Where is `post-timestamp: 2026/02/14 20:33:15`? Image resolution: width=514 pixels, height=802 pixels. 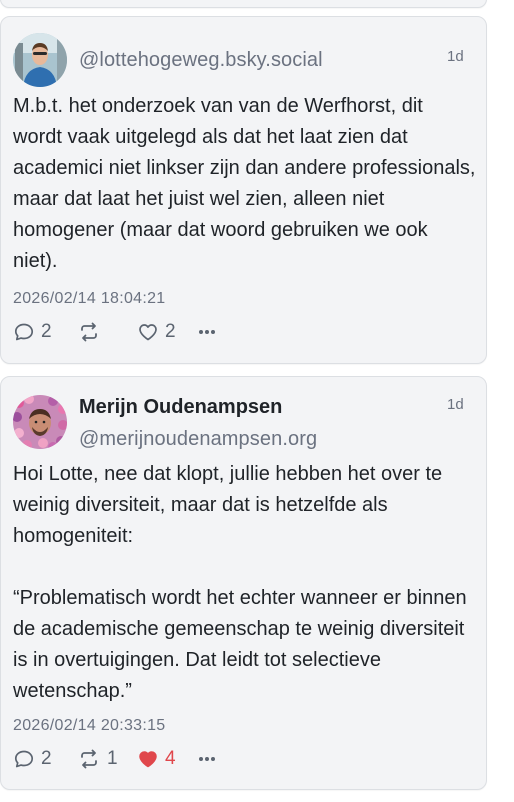 post-timestamp: 2026/02/14 20:33:15 is located at coordinates (89, 725).